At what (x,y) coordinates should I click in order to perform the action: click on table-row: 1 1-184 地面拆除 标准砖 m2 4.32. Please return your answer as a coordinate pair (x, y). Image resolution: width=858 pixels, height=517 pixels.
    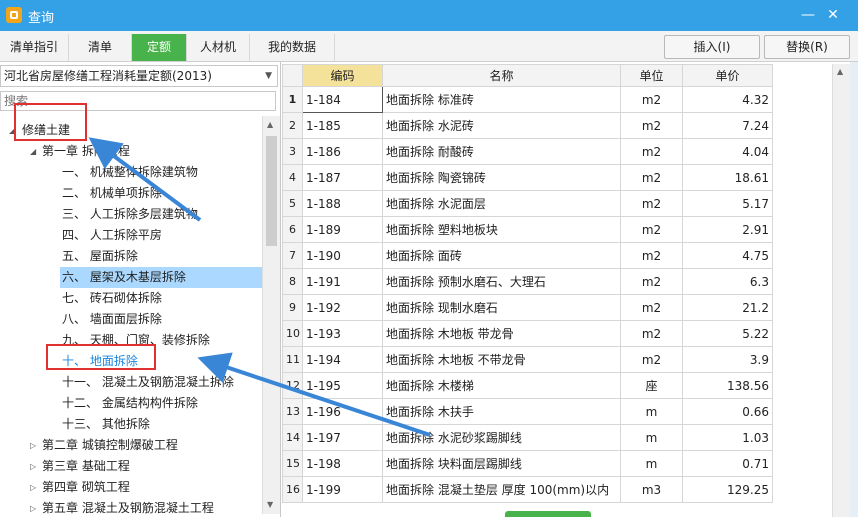
    Looking at the image, I should click on (527, 99).